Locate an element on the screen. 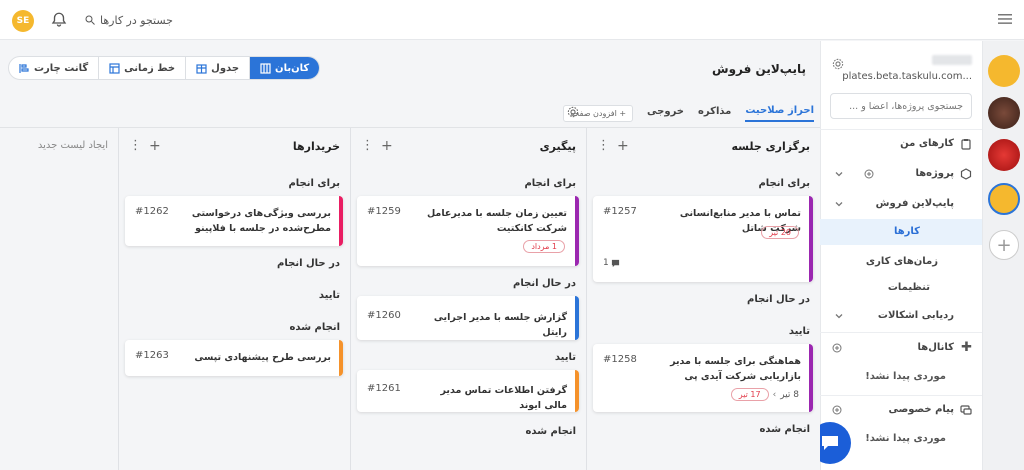 This screenshot has height=470, width=1024. view-switcher: گانت چارت خط زمانی جدول کان‌بان is located at coordinates (164, 68).